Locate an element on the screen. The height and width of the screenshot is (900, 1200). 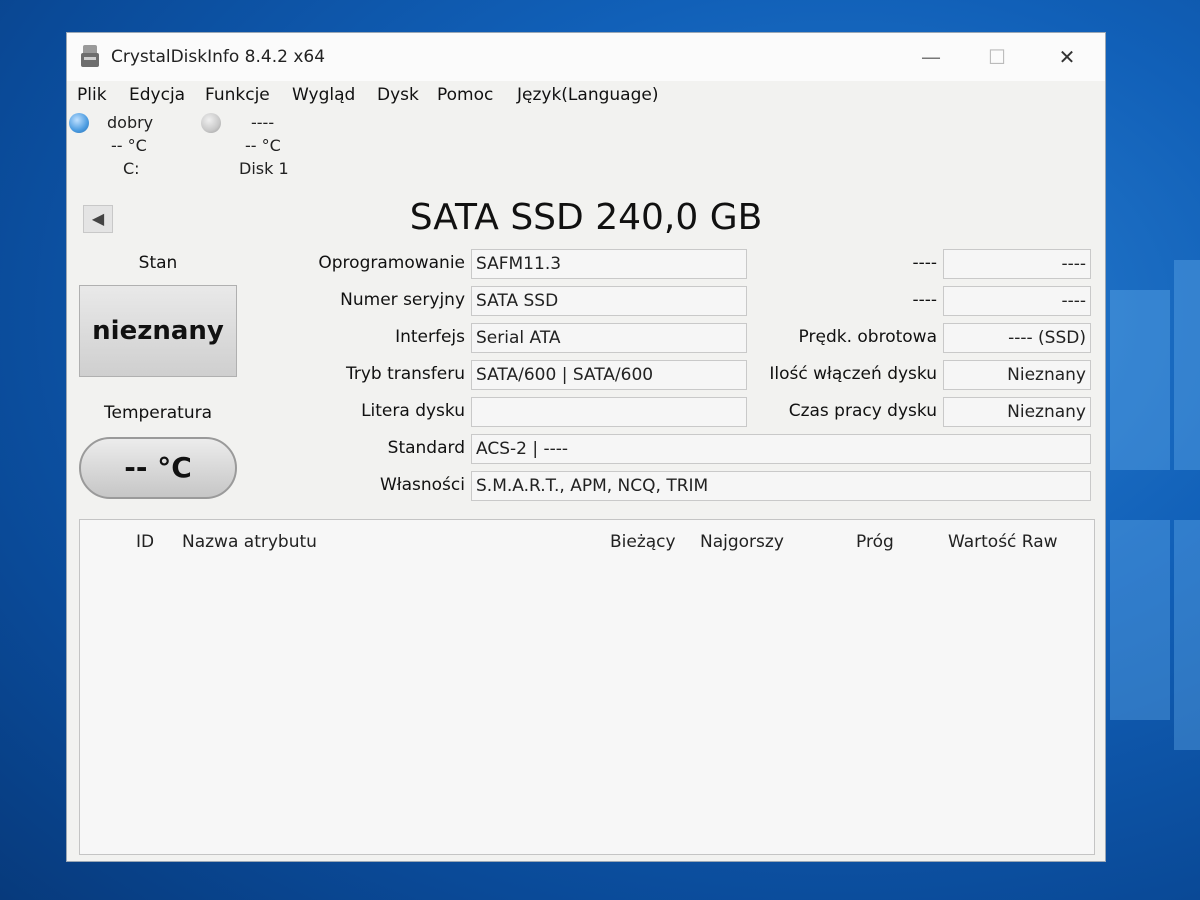
menu-funkcje: Funkcje is located at coordinates (237, 95).